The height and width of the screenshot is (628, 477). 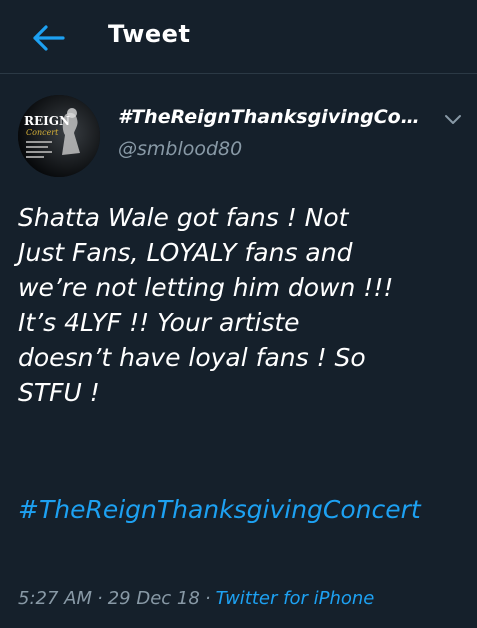 What do you see at coordinates (55, 598) in the screenshot?
I see `tweet-time: 5:27 AM` at bounding box center [55, 598].